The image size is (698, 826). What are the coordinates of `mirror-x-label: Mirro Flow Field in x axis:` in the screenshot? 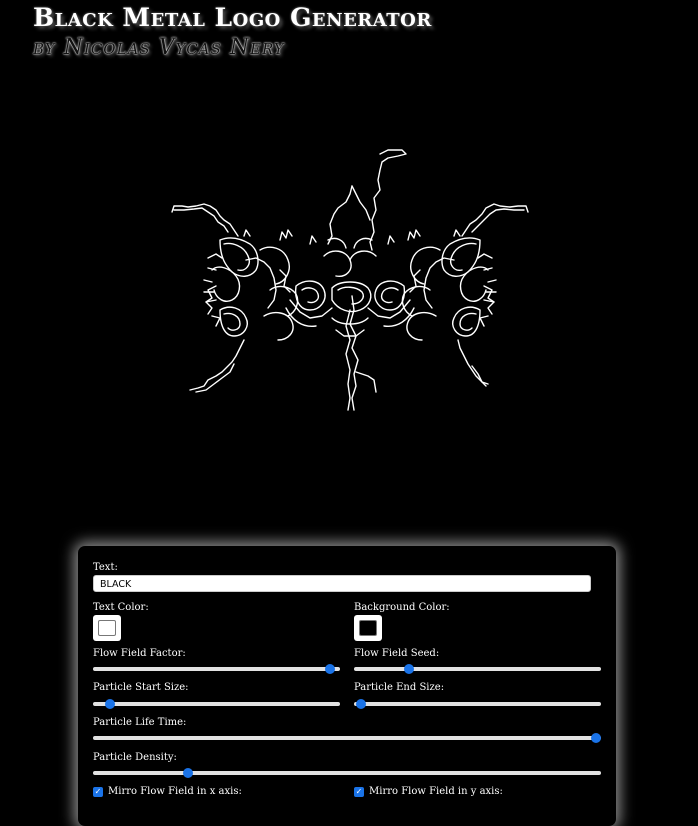 It's located at (175, 791).